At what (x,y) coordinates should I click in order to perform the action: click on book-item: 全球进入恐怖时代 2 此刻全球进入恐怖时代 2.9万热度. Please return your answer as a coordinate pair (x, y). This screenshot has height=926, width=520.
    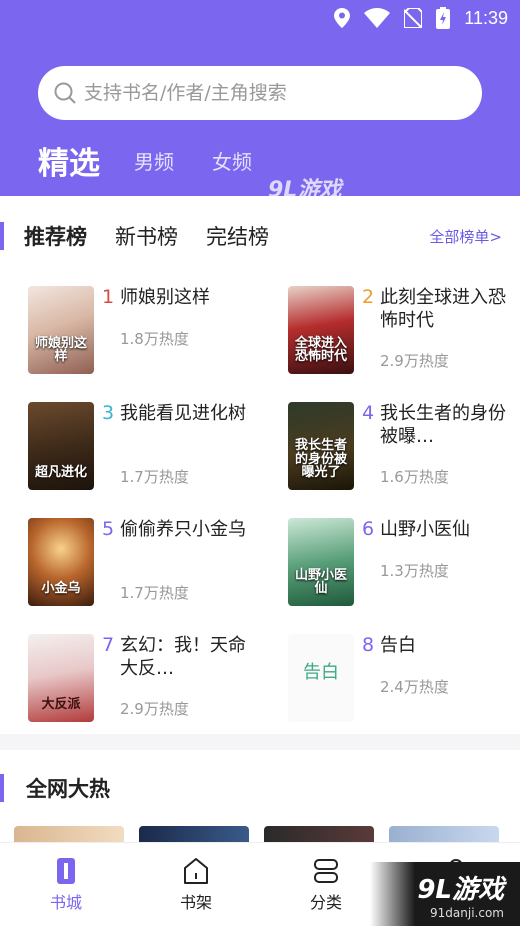
    Looking at the image, I should click on (403, 332).